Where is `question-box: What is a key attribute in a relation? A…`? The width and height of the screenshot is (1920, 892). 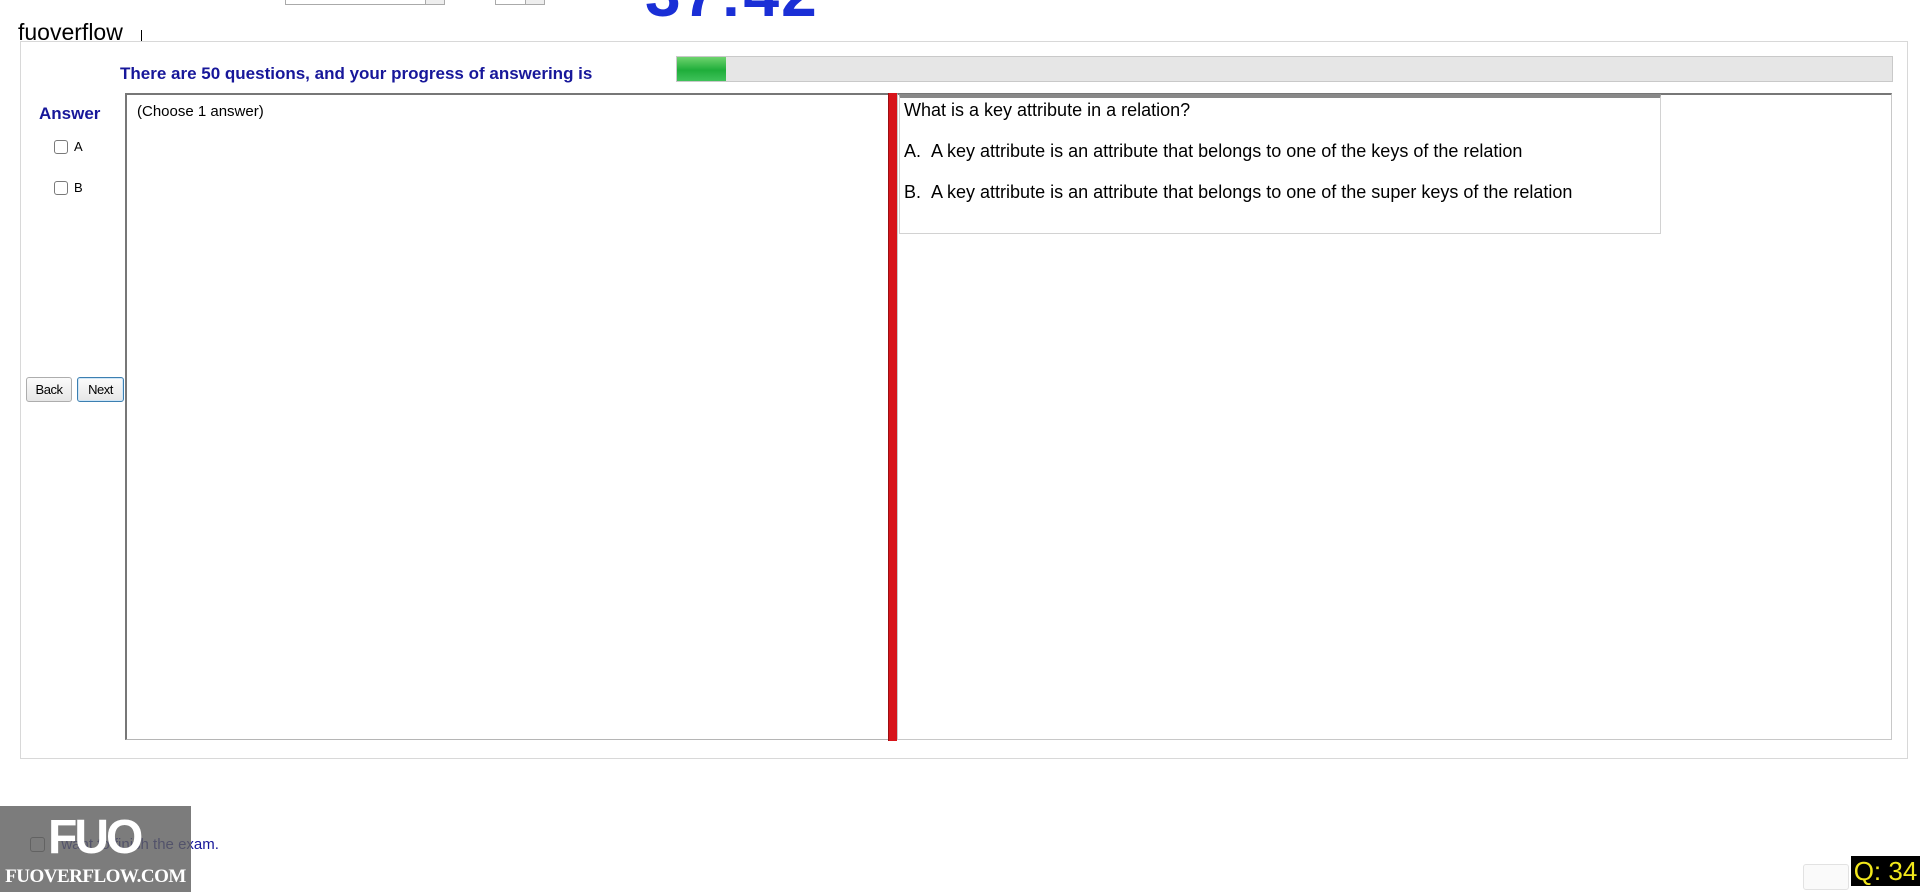
question-box: What is a key attribute in a relation? A… is located at coordinates (1280, 164).